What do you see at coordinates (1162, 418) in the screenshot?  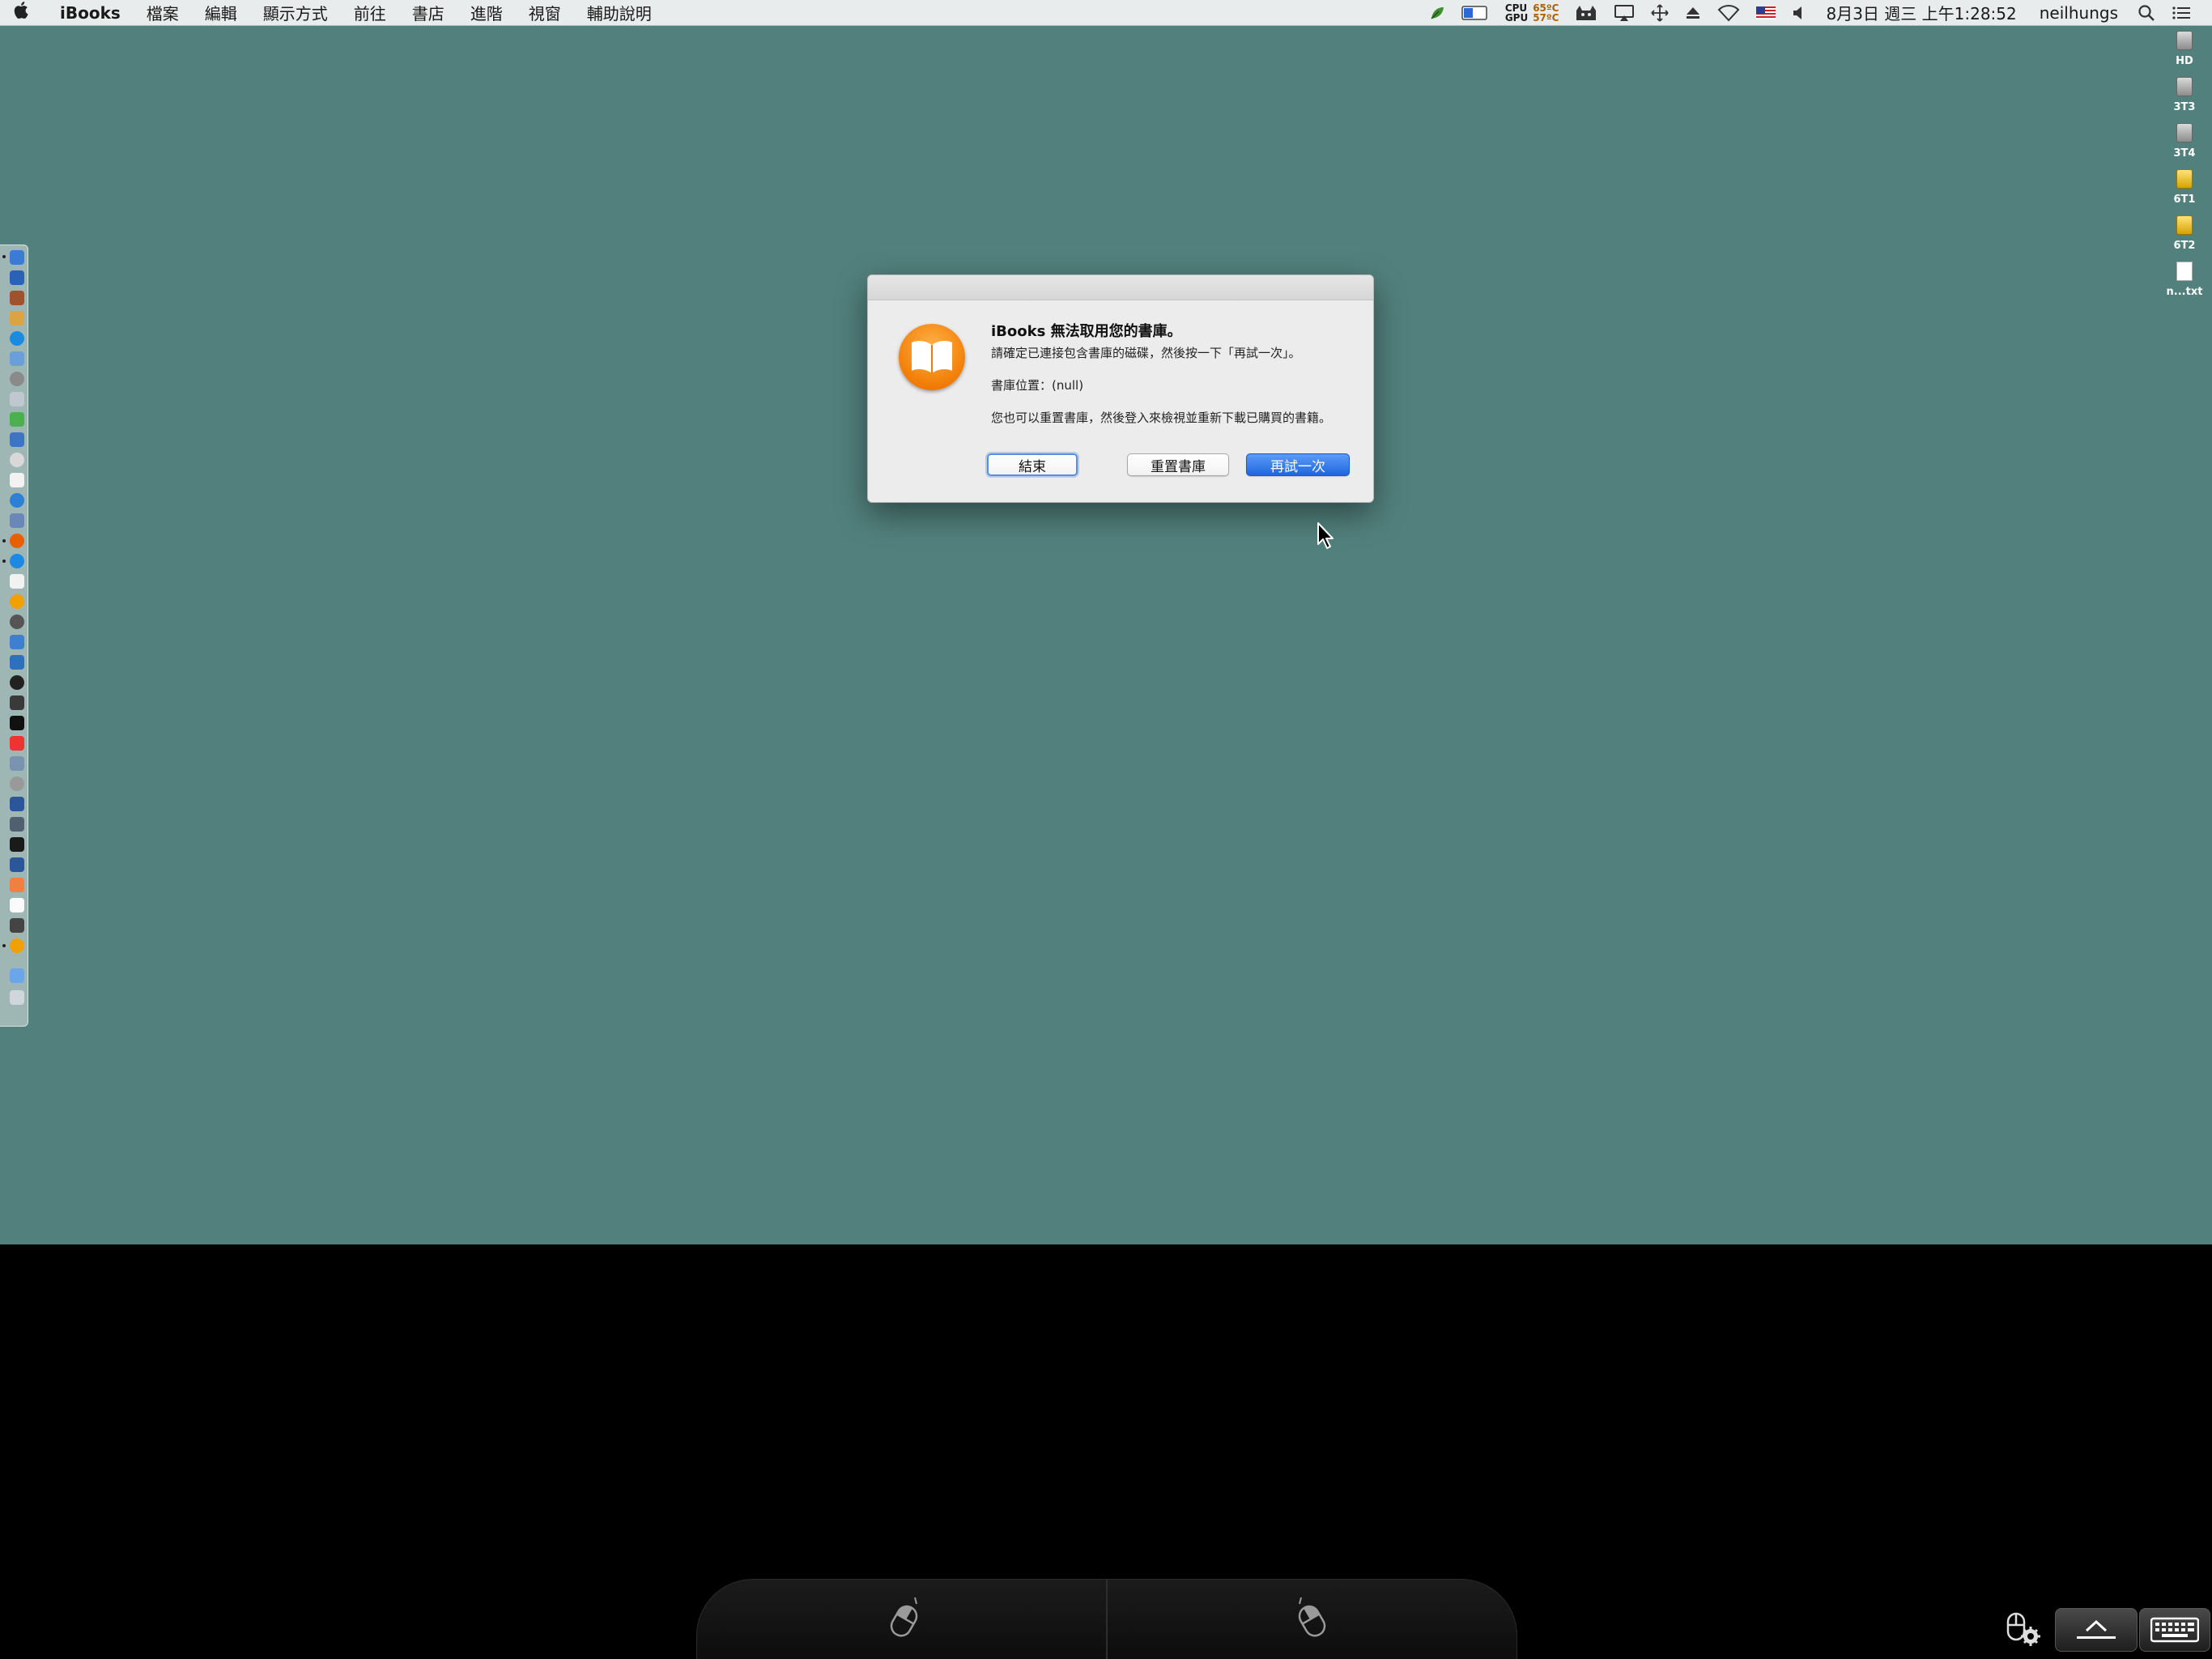 I see `dialog-message-reset-hint: 您也可以重置書庫，然後登入來檢視並重新下載已購買的書籍。` at bounding box center [1162, 418].